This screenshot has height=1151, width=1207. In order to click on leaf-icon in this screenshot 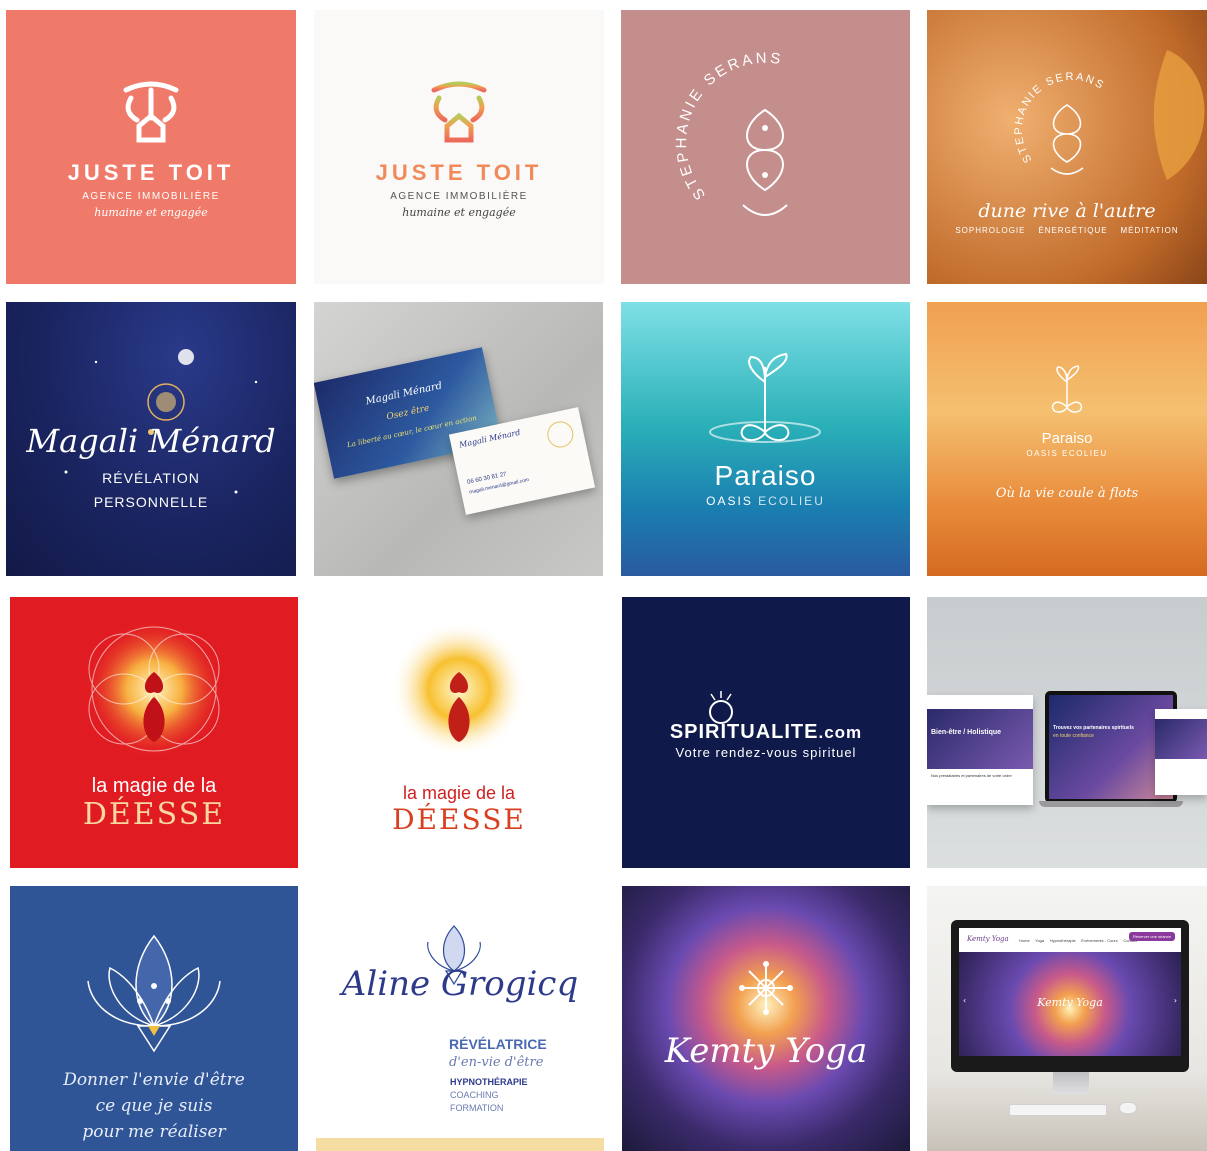, I will do `click(1179, 115)`.